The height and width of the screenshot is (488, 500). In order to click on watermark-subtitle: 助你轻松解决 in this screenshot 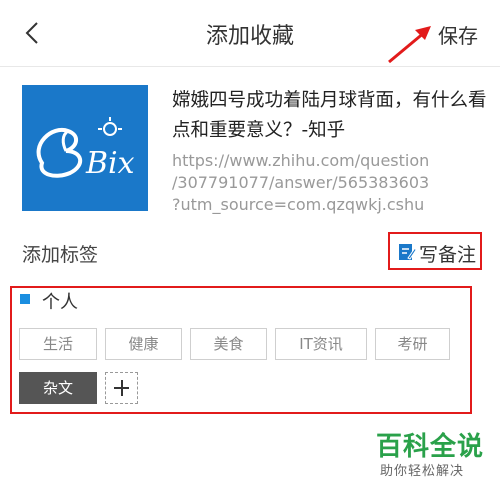, I will do `click(422, 471)`.